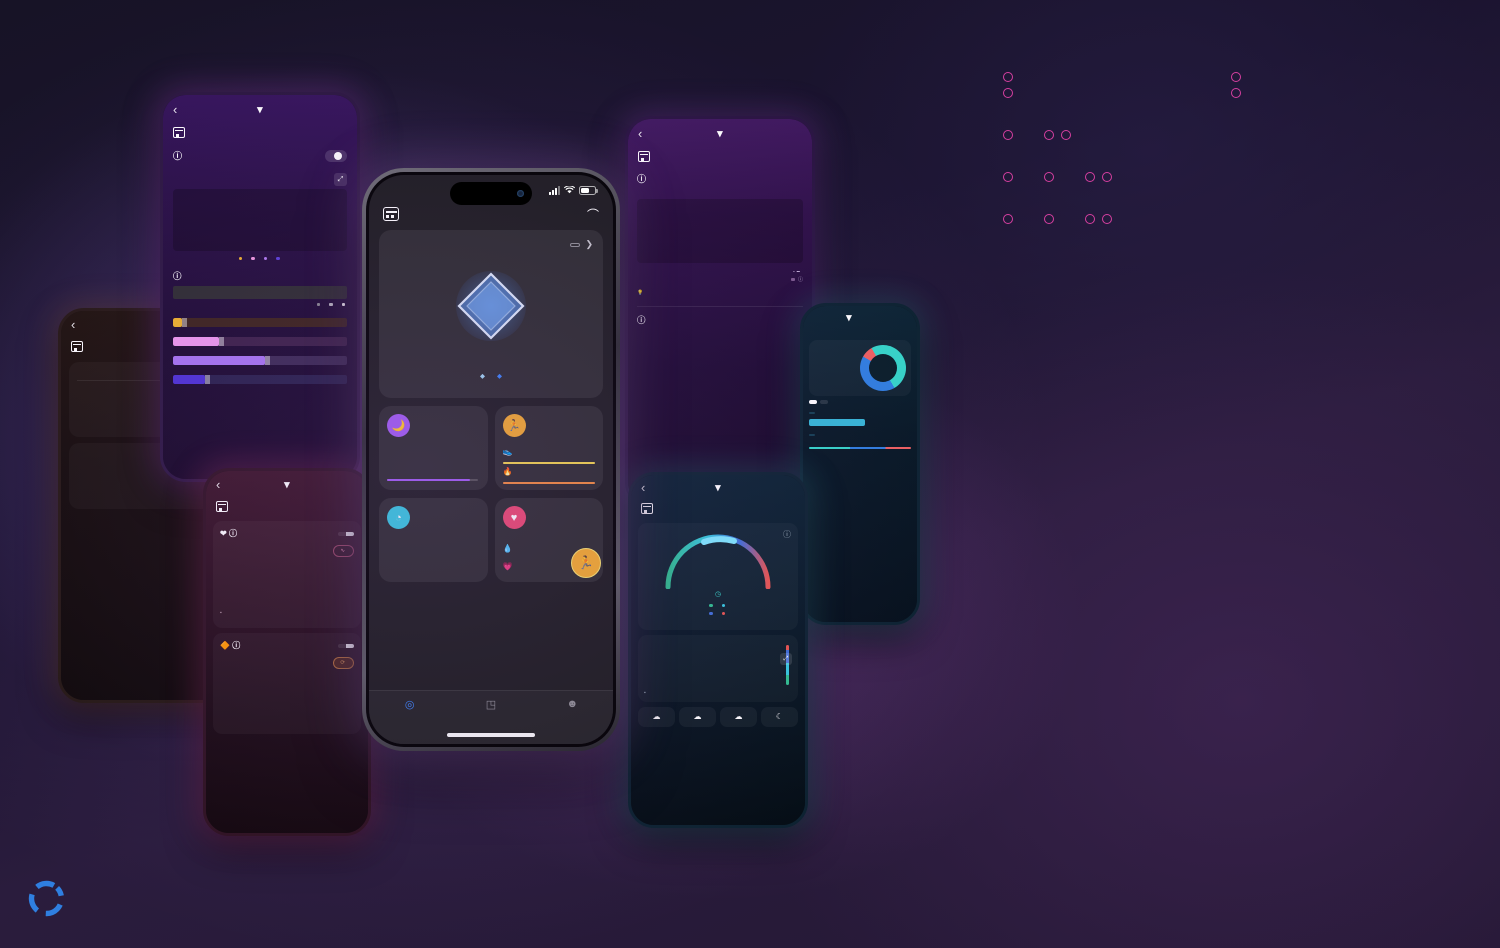 Image resolution: width=1500 pixels, height=948 pixels. What do you see at coordinates (718, 606) in the screenshot?
I see `stress-legend` at bounding box center [718, 606].